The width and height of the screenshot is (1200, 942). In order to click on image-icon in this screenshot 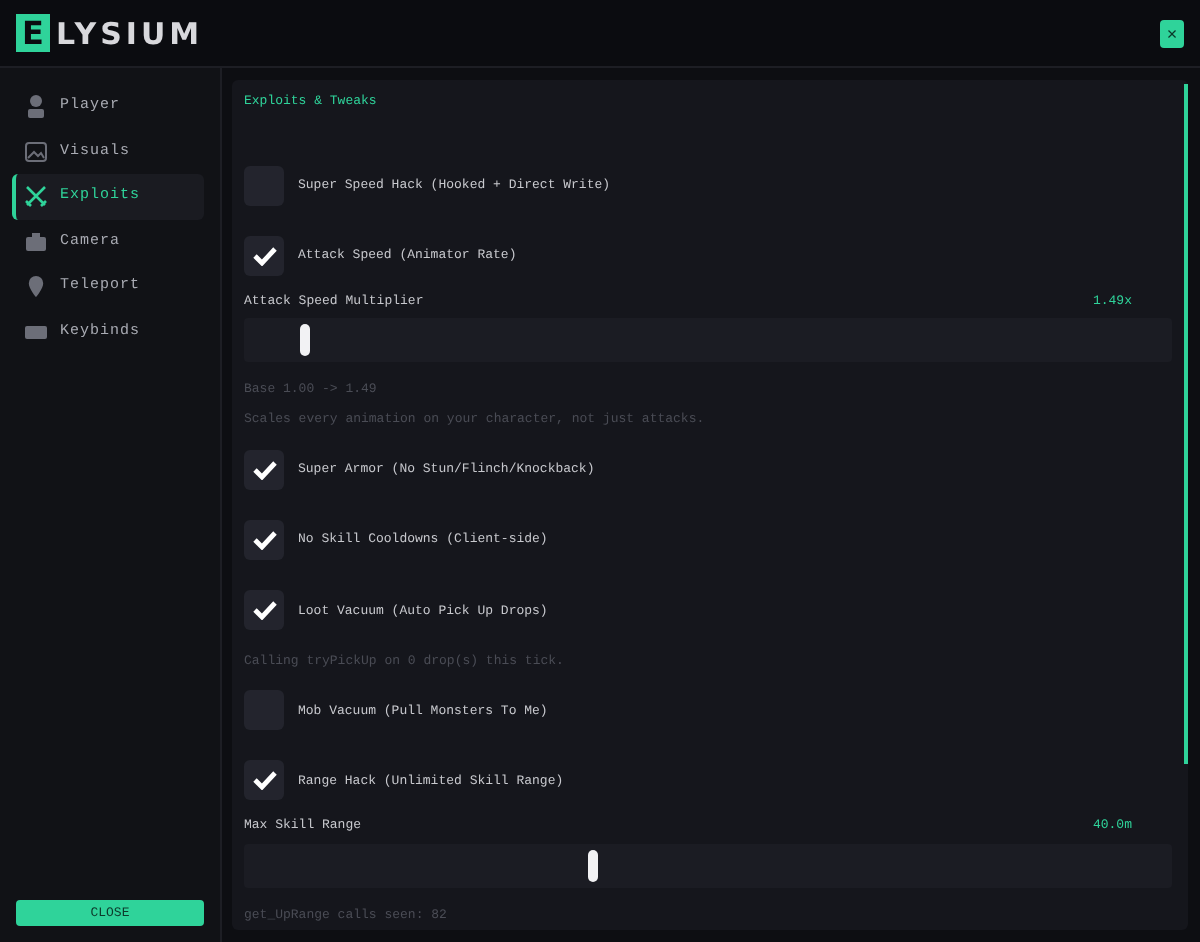, I will do `click(36, 151)`.